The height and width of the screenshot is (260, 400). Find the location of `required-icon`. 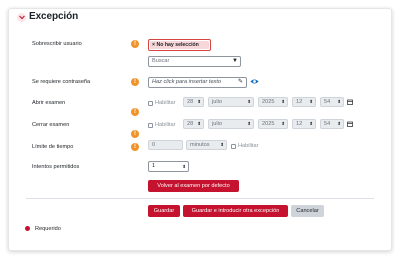

required-icon is located at coordinates (27, 228).